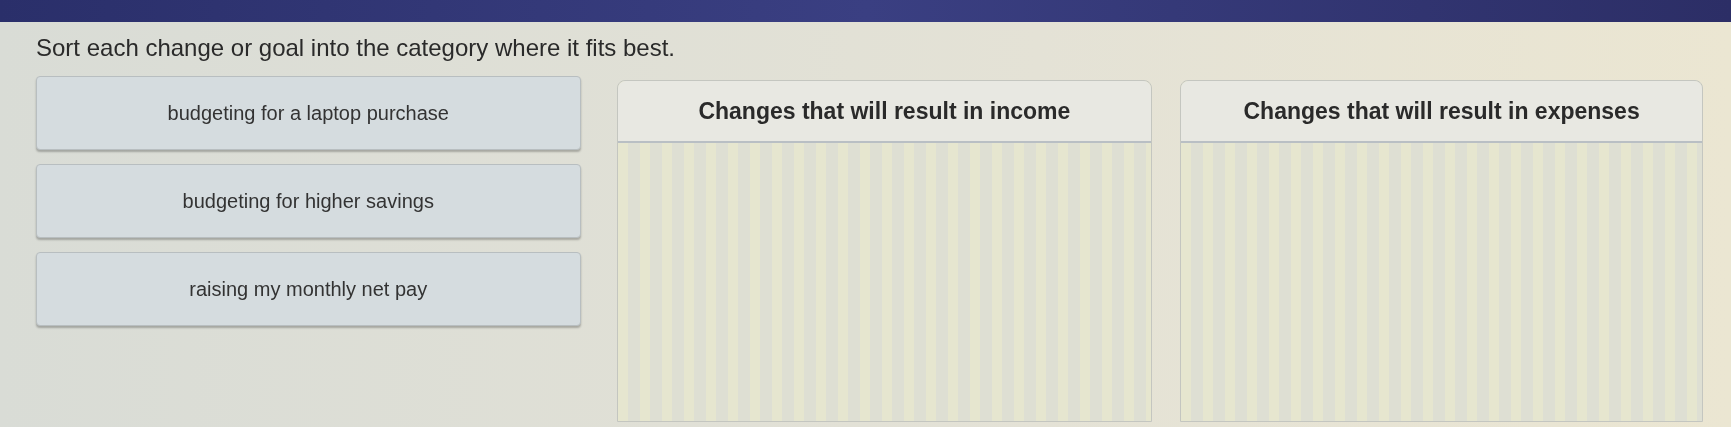  Describe the element at coordinates (308, 289) in the screenshot. I see `draggable-item: raising my monthly net pay` at that location.